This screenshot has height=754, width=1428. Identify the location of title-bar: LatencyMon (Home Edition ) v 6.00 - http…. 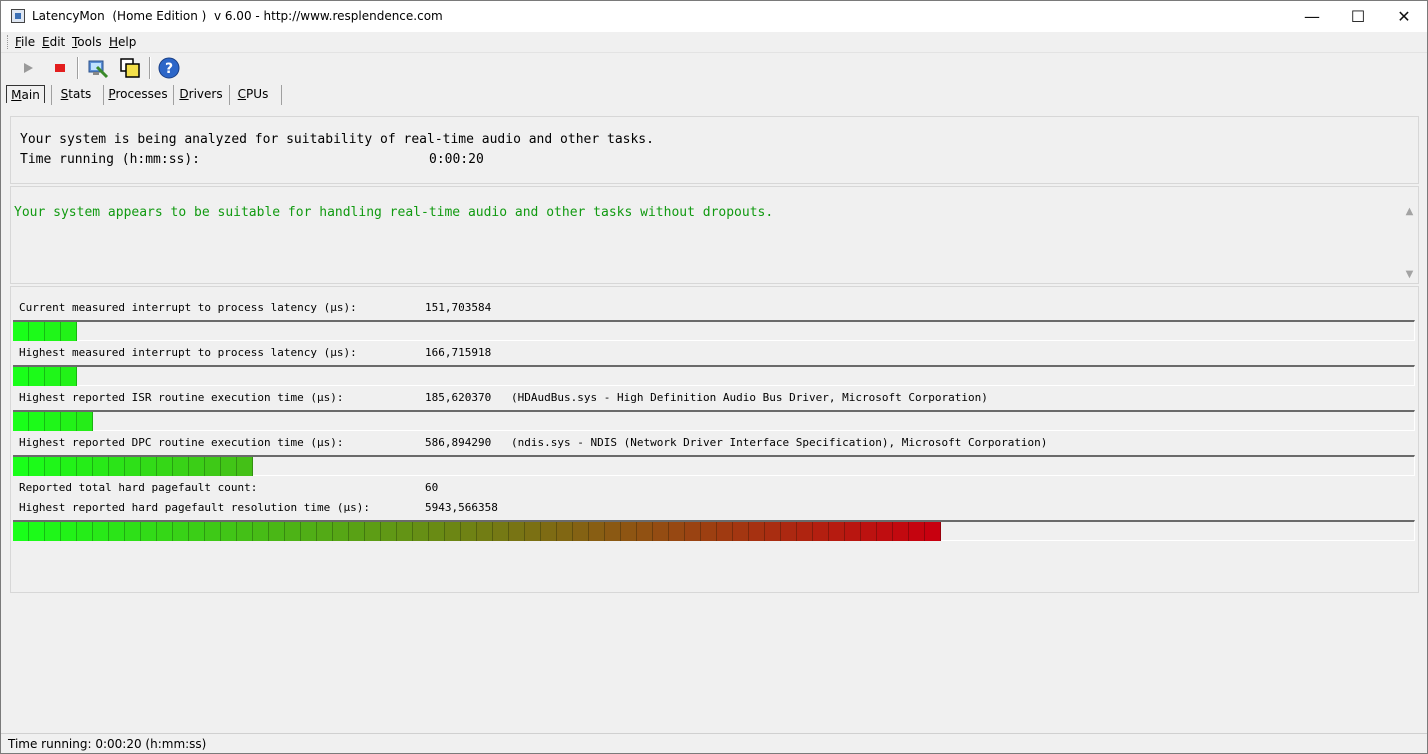
(714, 16).